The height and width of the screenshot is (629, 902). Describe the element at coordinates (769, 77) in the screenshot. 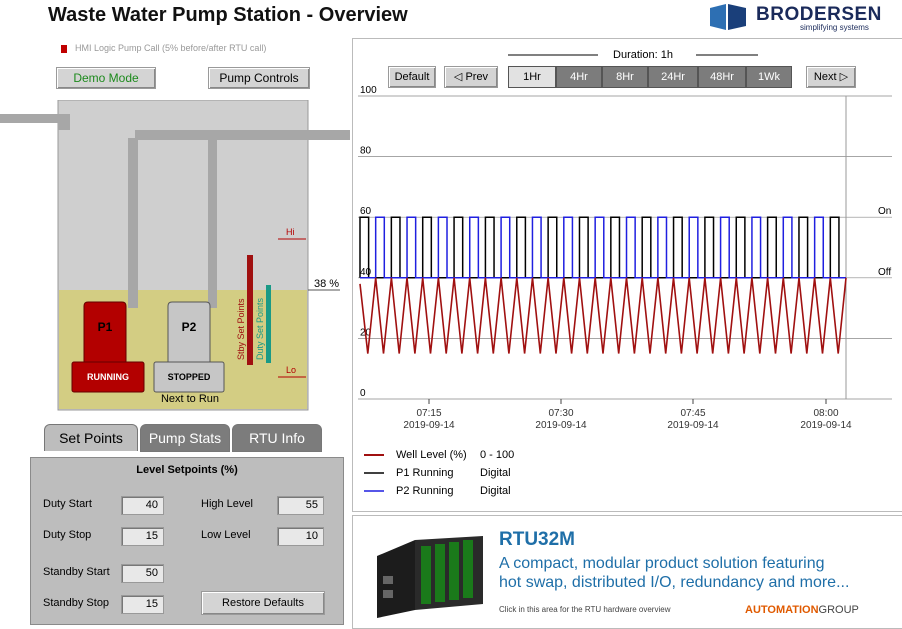

I see `duration-1wk-button: 1Wk` at that location.